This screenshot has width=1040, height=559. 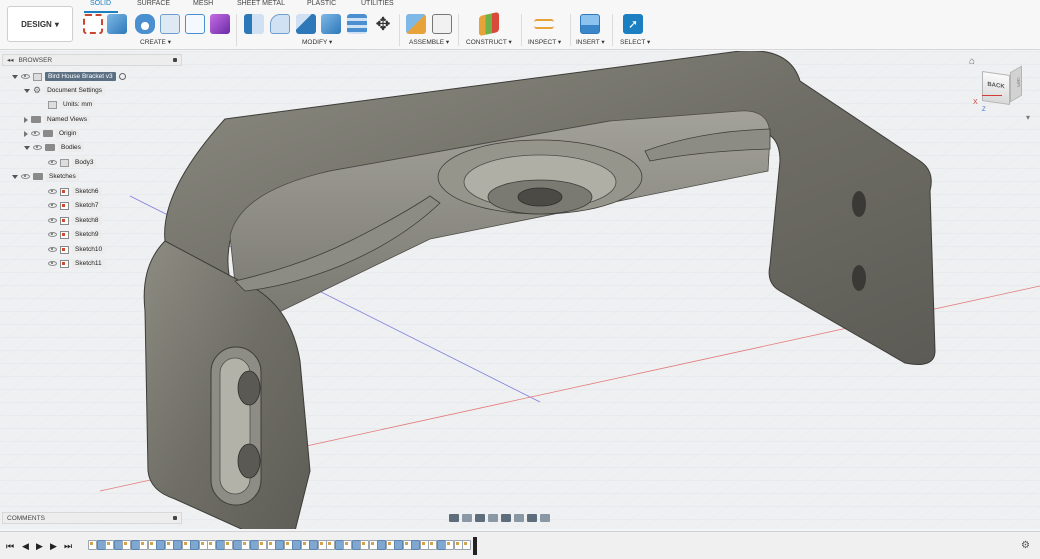 What do you see at coordinates (76, 263) in the screenshot?
I see `tree-item-sketch: Sketch11` at bounding box center [76, 263].